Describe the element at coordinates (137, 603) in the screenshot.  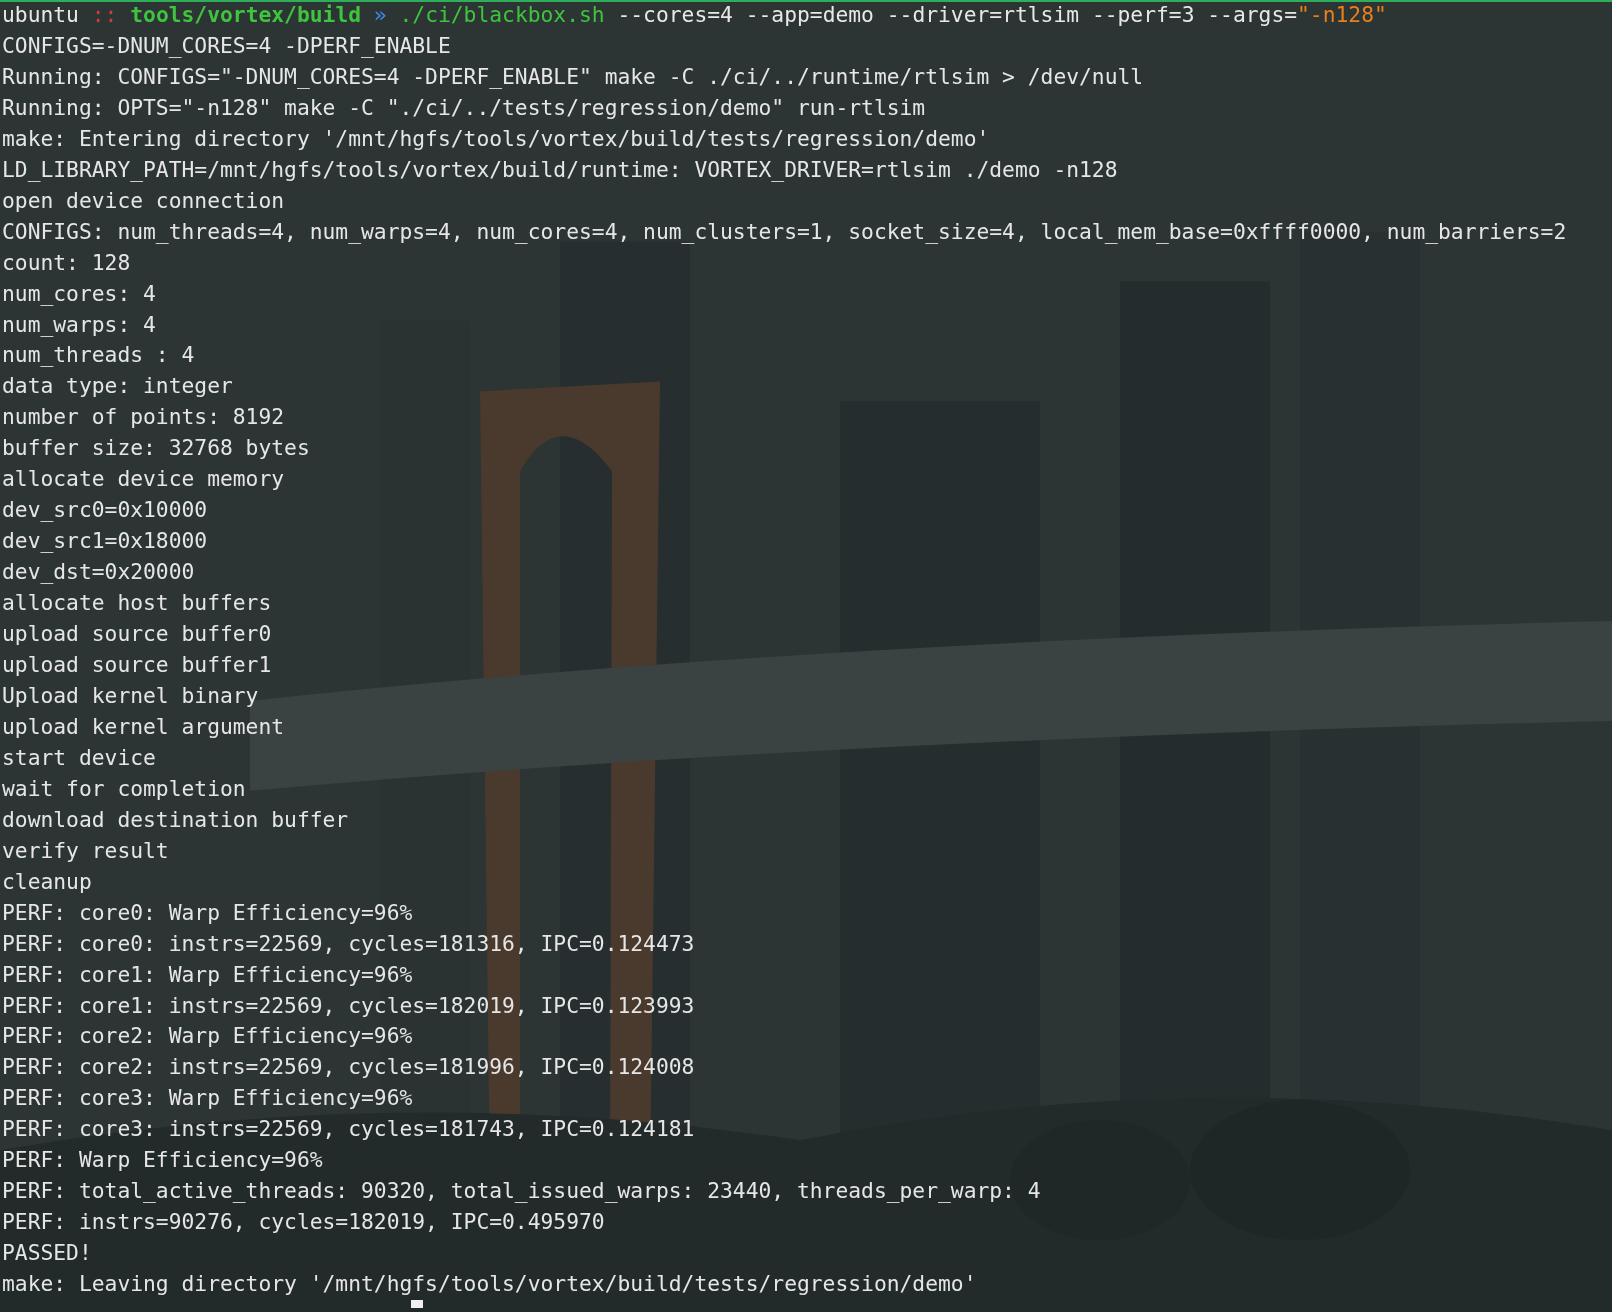
I see `terminal-line: allocate host buffers` at that location.